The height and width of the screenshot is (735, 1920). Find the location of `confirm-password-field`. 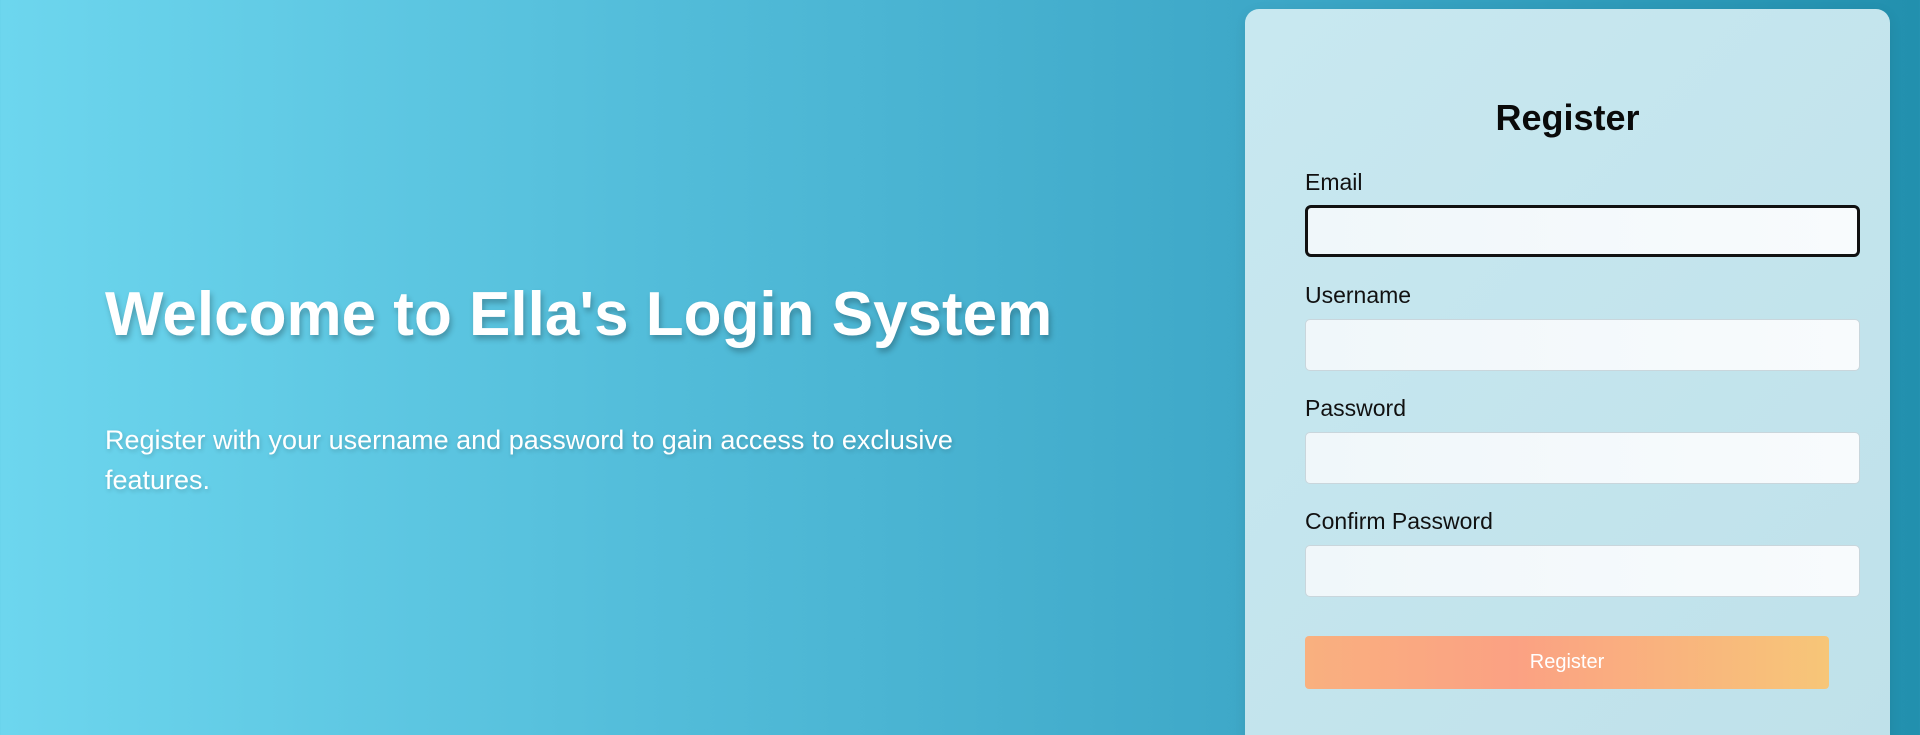

confirm-password-field is located at coordinates (1582, 571).